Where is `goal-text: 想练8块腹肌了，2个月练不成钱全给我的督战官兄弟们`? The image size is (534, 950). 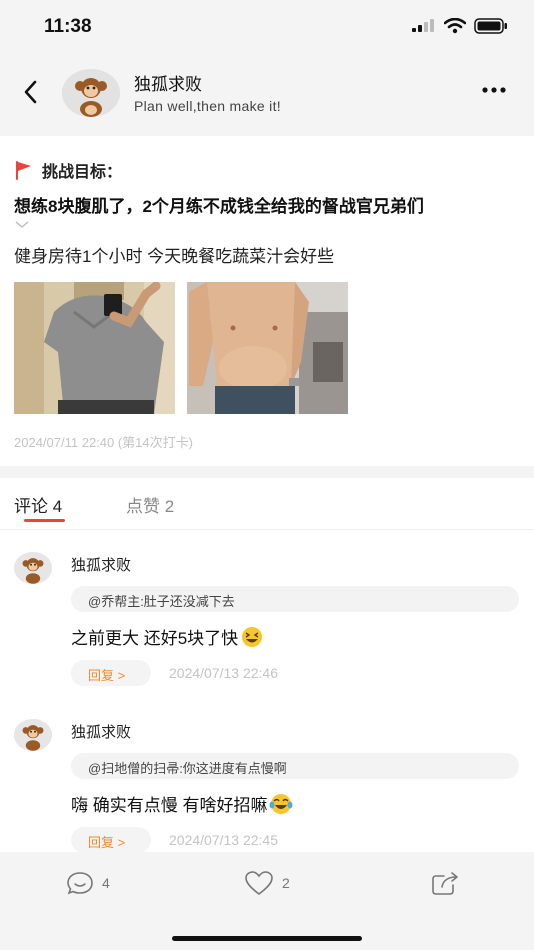 goal-text: 想练8块腹肌了，2个月练不成钱全给我的督战官兄弟们 is located at coordinates (219, 206).